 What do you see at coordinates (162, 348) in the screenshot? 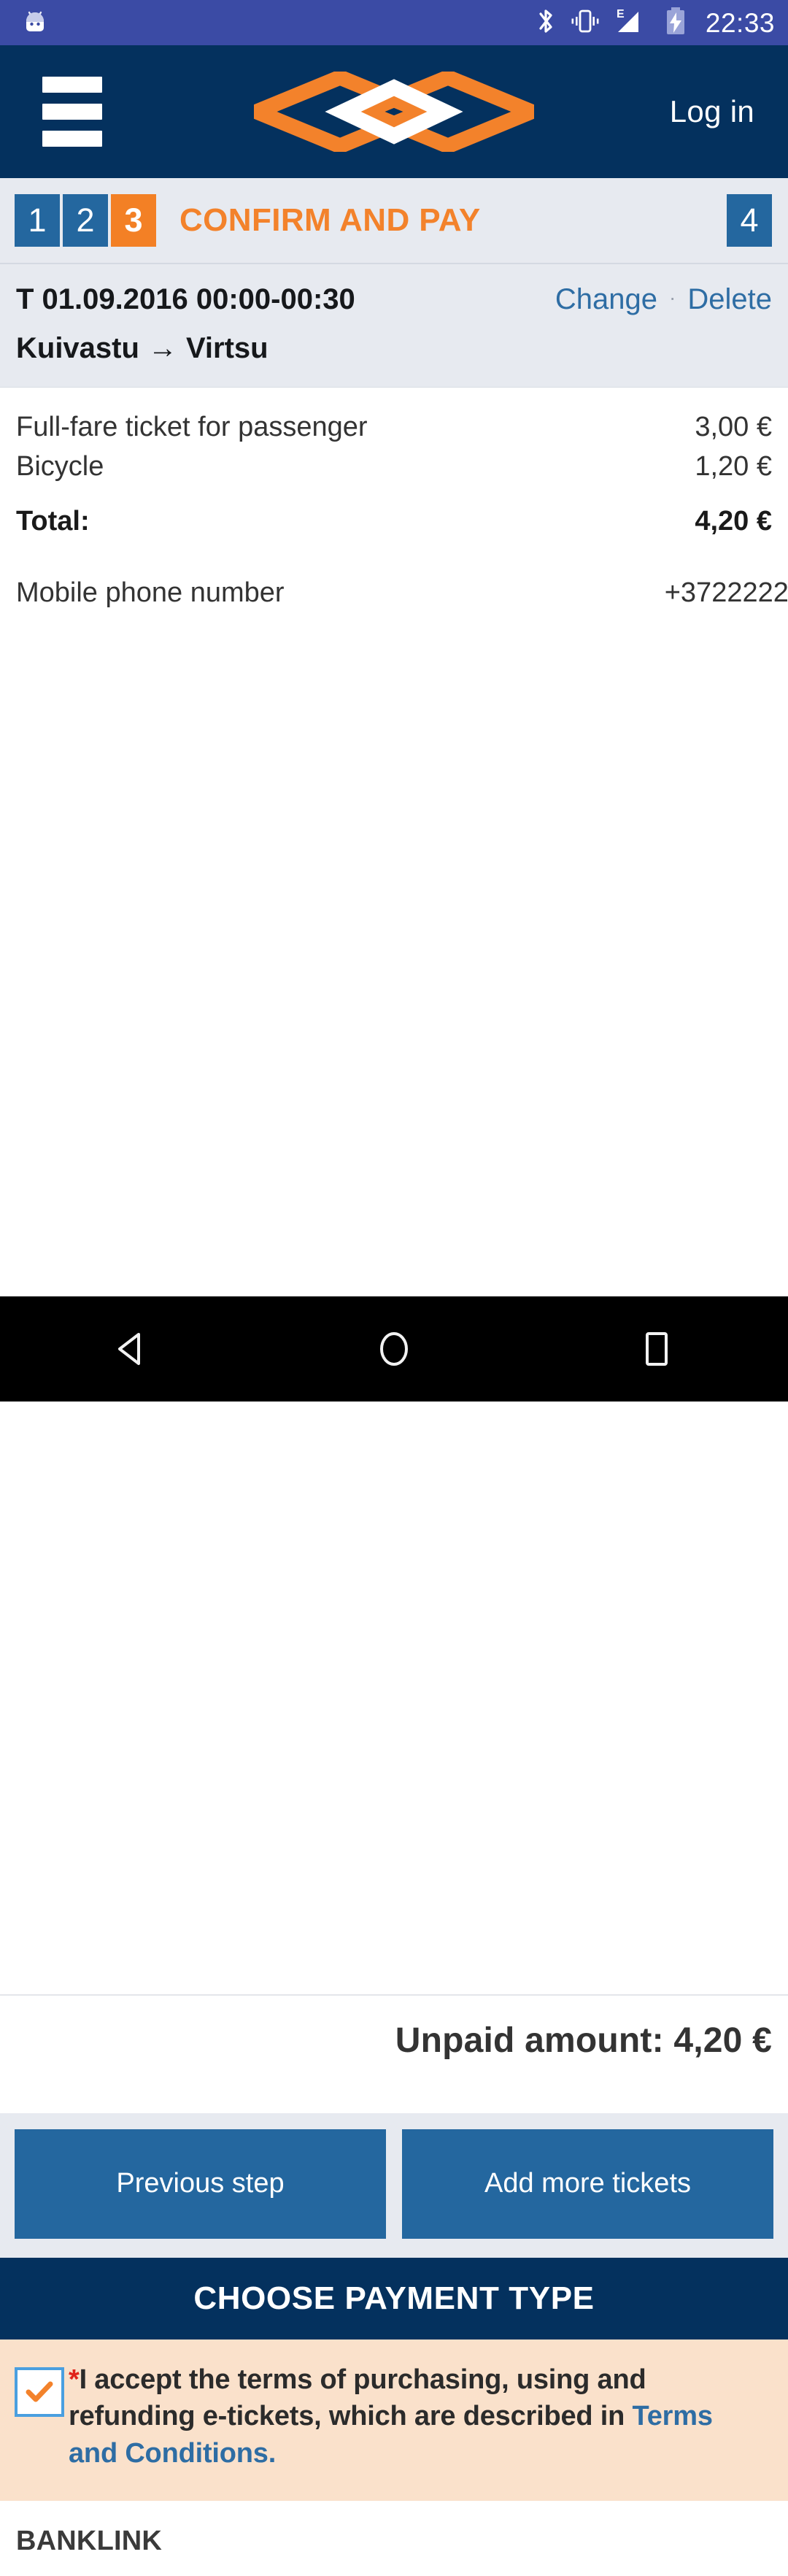
I see `route-arrow-icon: →` at bounding box center [162, 348].